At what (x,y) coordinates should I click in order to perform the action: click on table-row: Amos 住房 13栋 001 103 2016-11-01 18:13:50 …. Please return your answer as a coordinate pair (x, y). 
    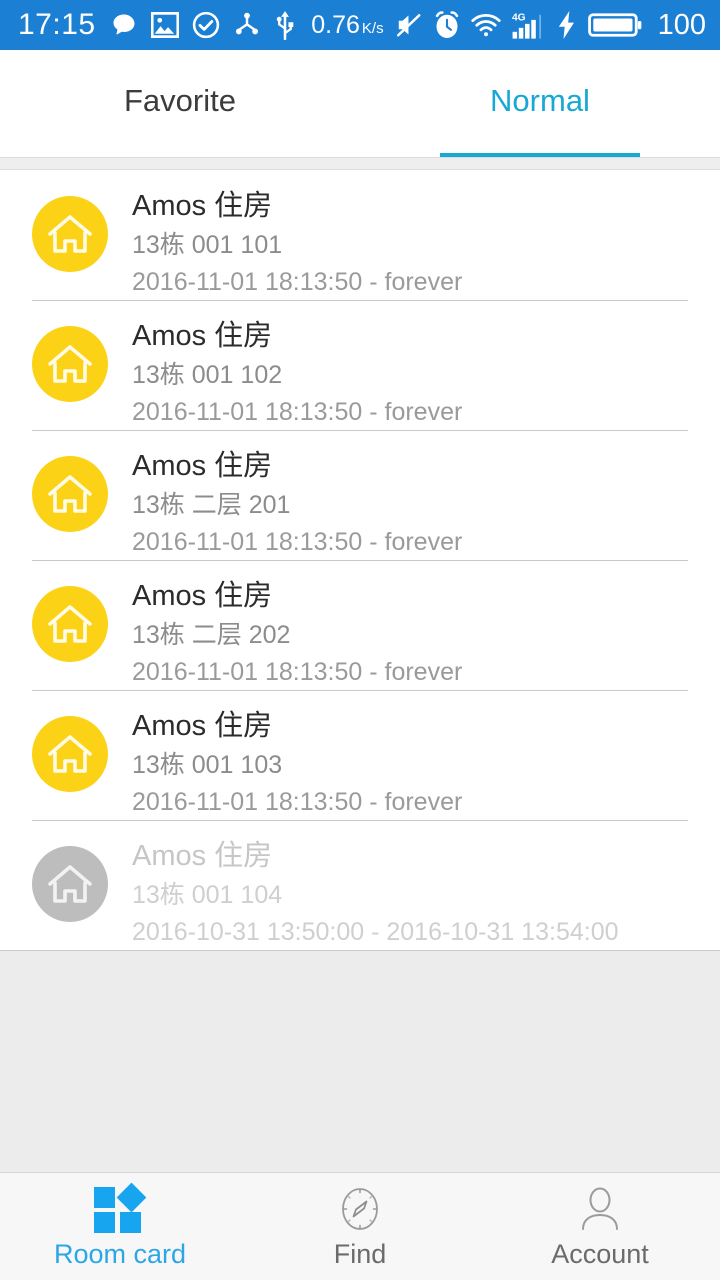
    Looking at the image, I should click on (360, 755).